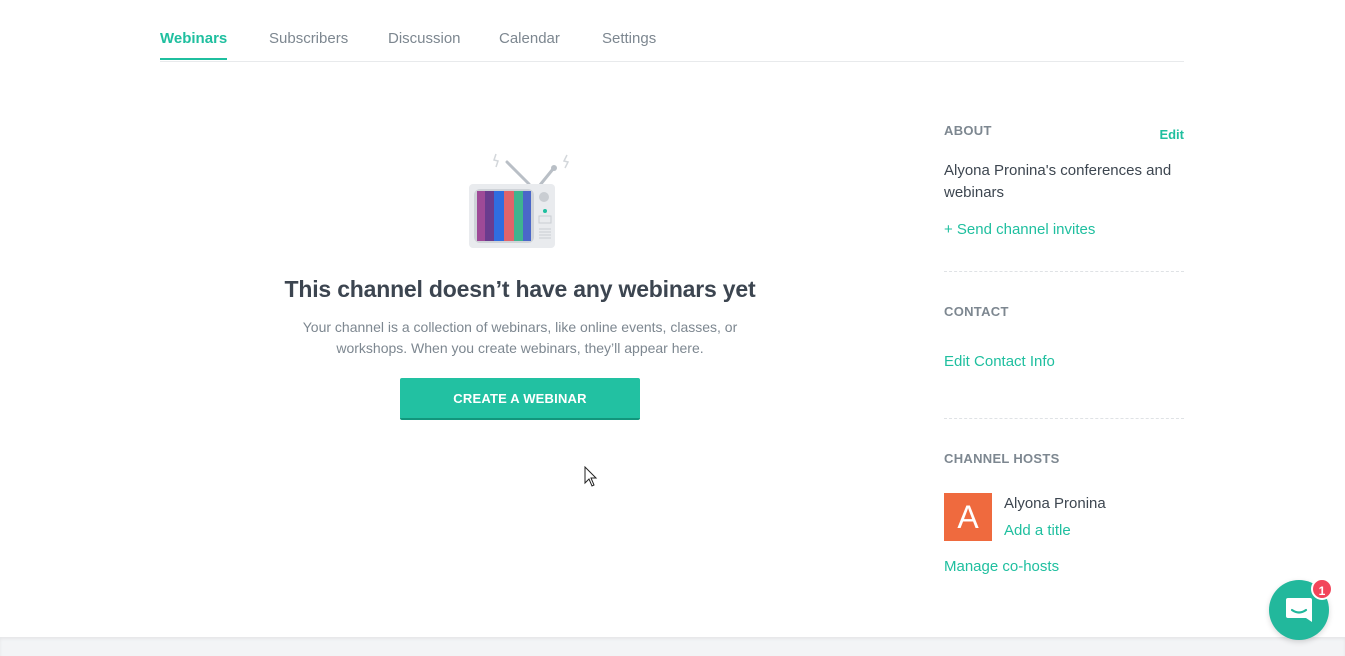 This screenshot has width=1345, height=656. Describe the element at coordinates (1055, 503) in the screenshot. I see `host-name: Alyona Pronina` at that location.